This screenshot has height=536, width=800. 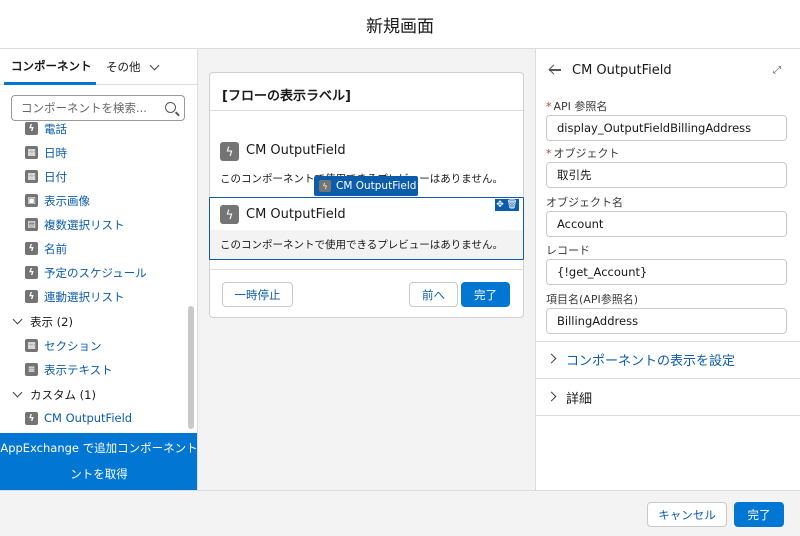 What do you see at coordinates (31, 369) in the screenshot?
I see `text-icon: ≡` at bounding box center [31, 369].